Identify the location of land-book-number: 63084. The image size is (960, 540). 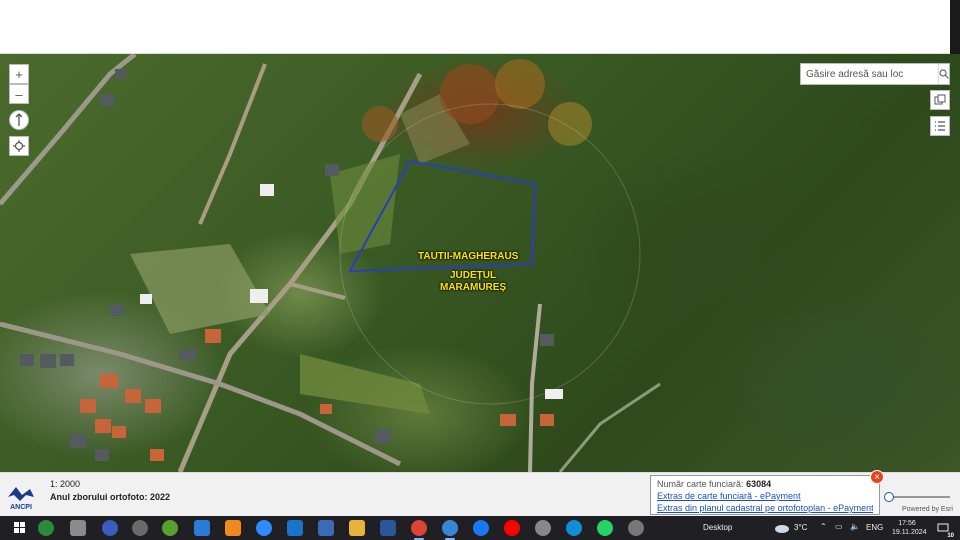
(759, 484).